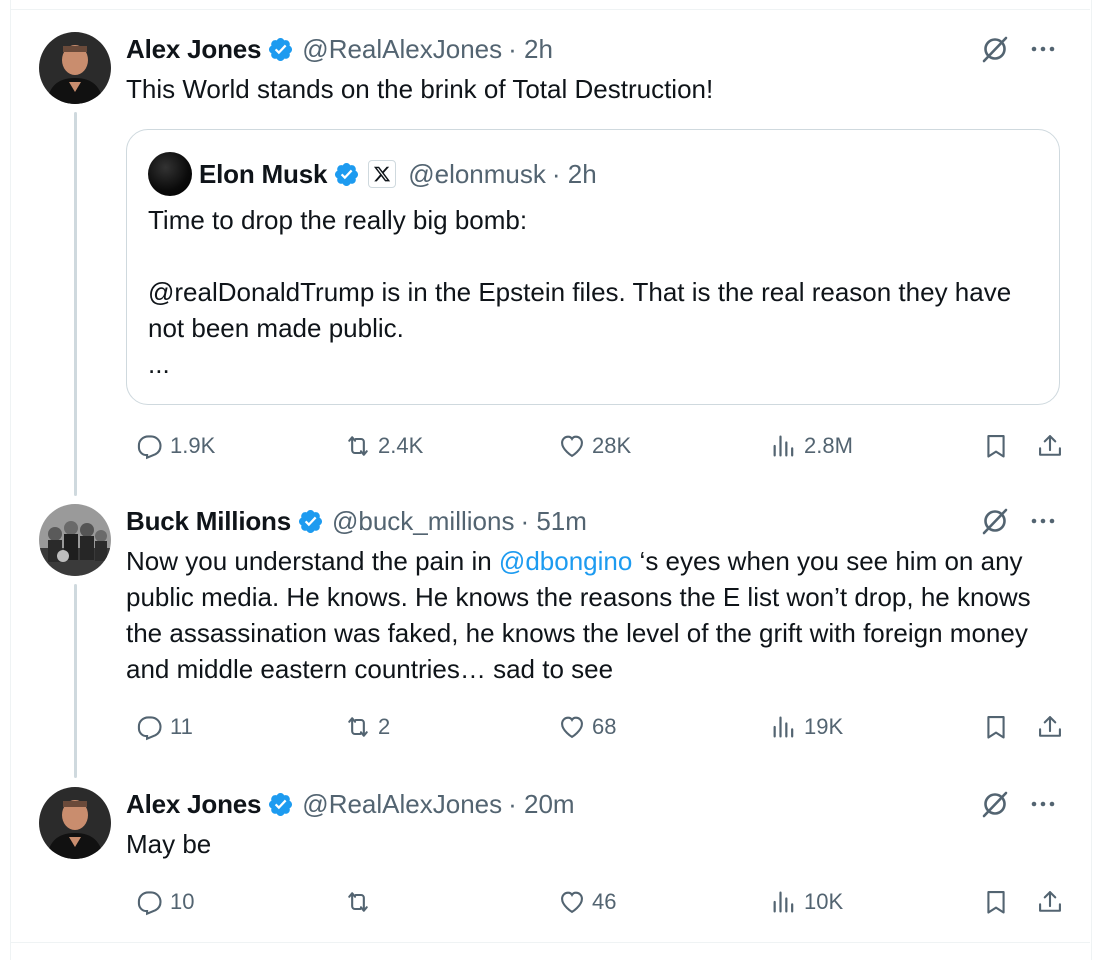  Describe the element at coordinates (824, 901) in the screenshot. I see `view-count: 10K` at that location.